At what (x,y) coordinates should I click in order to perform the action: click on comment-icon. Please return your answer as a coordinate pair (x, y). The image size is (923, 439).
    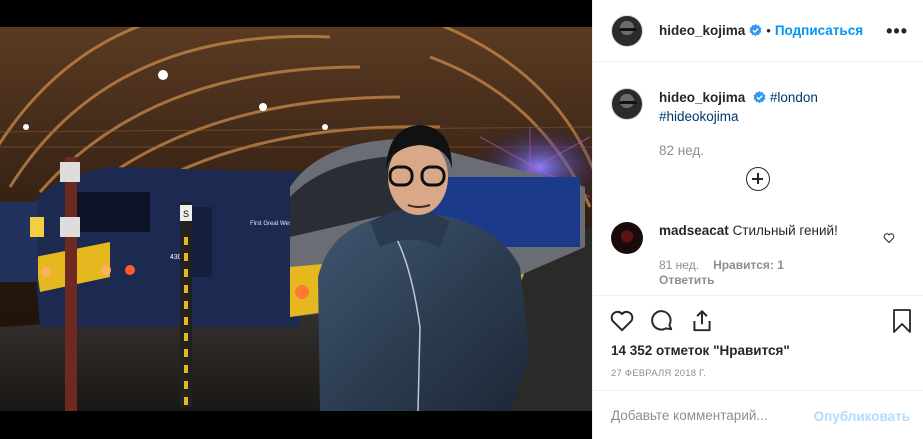
    Looking at the image, I should click on (662, 321).